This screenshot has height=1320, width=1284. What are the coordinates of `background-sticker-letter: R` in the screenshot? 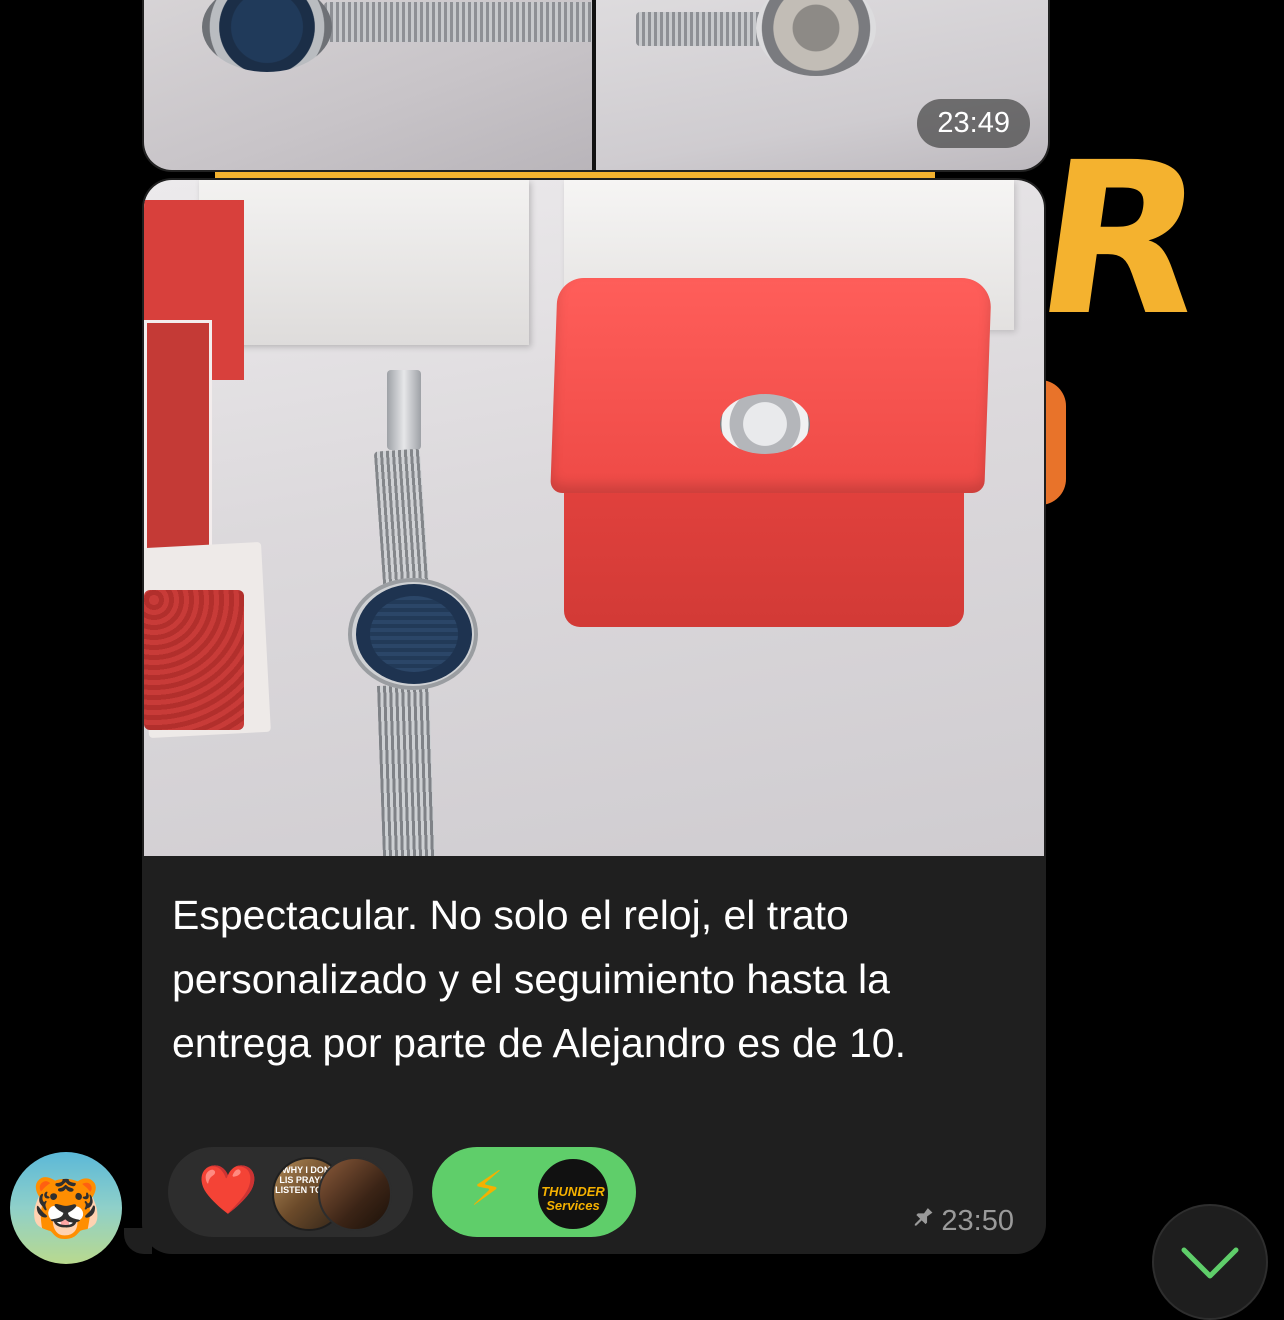 It's located at (1121, 239).